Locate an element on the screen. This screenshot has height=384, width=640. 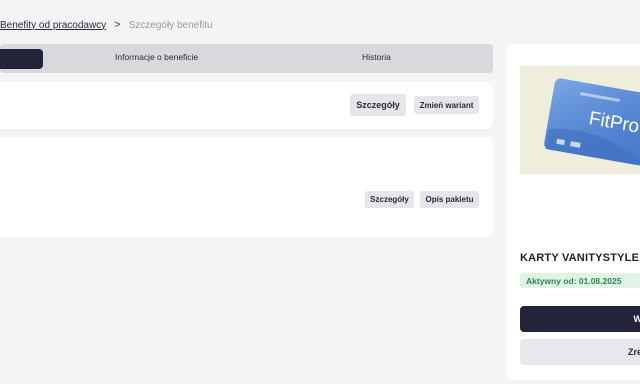
benefit-image: FitPro is located at coordinates (580, 120).